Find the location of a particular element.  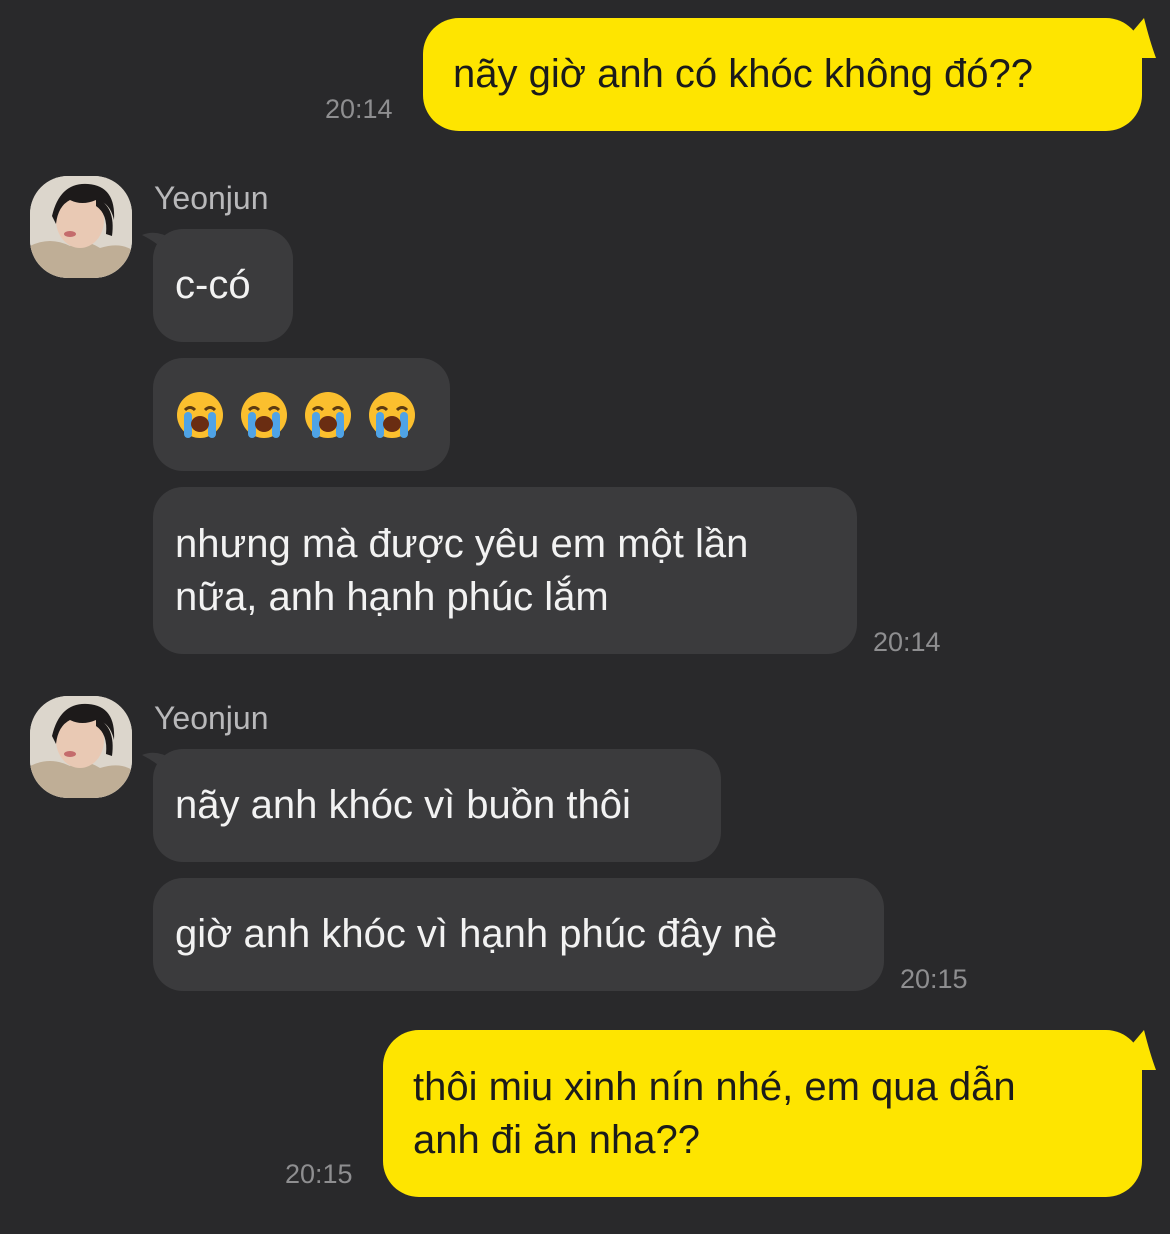

emoji-row is located at coordinates (296, 415).